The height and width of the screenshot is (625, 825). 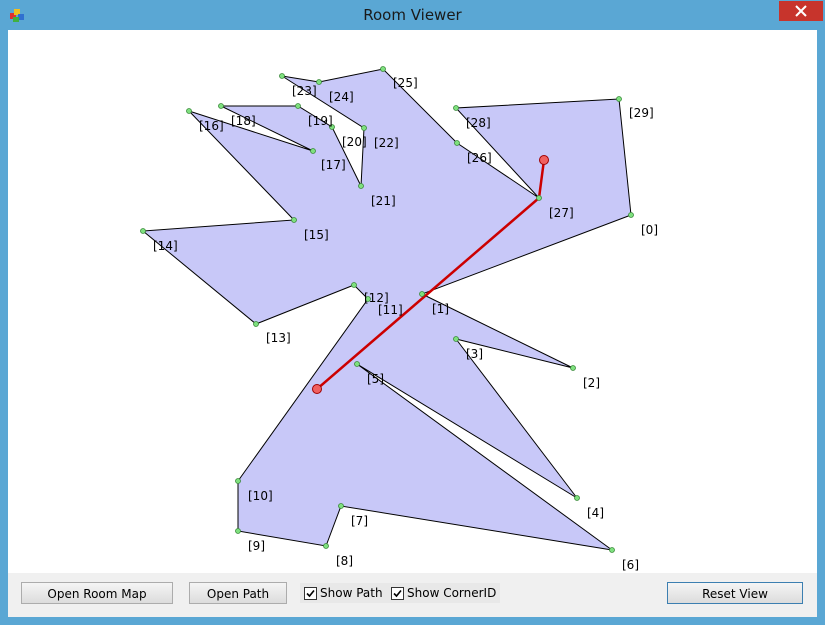 I want to click on corner-id-label: [25], so click(x=405, y=83).